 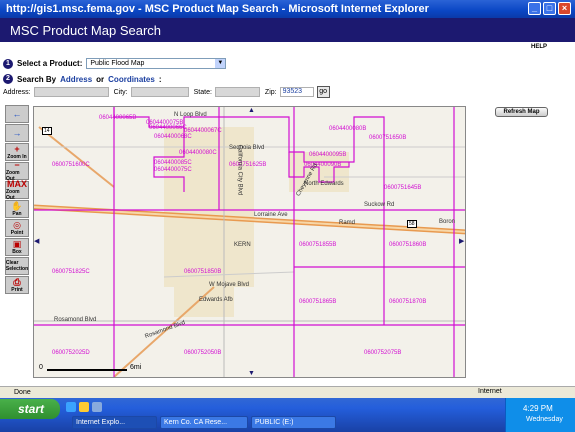 What do you see at coordinates (287, 49) in the screenshot?
I see `banner-strip` at bounding box center [287, 49].